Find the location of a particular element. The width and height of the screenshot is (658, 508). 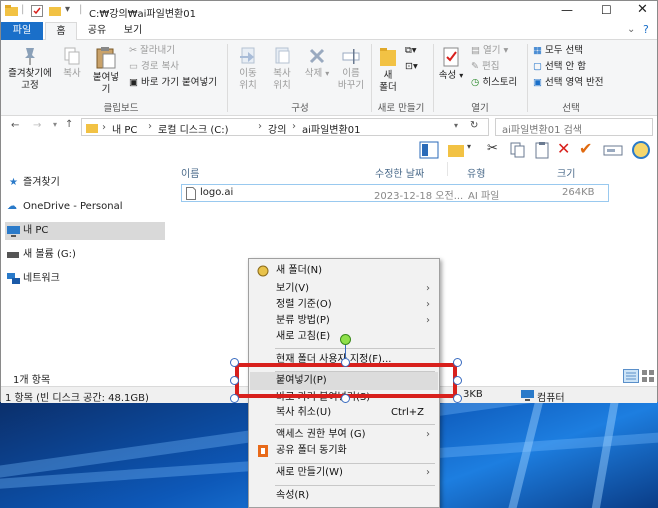

close-button: ✕ is located at coordinates (642, 9).